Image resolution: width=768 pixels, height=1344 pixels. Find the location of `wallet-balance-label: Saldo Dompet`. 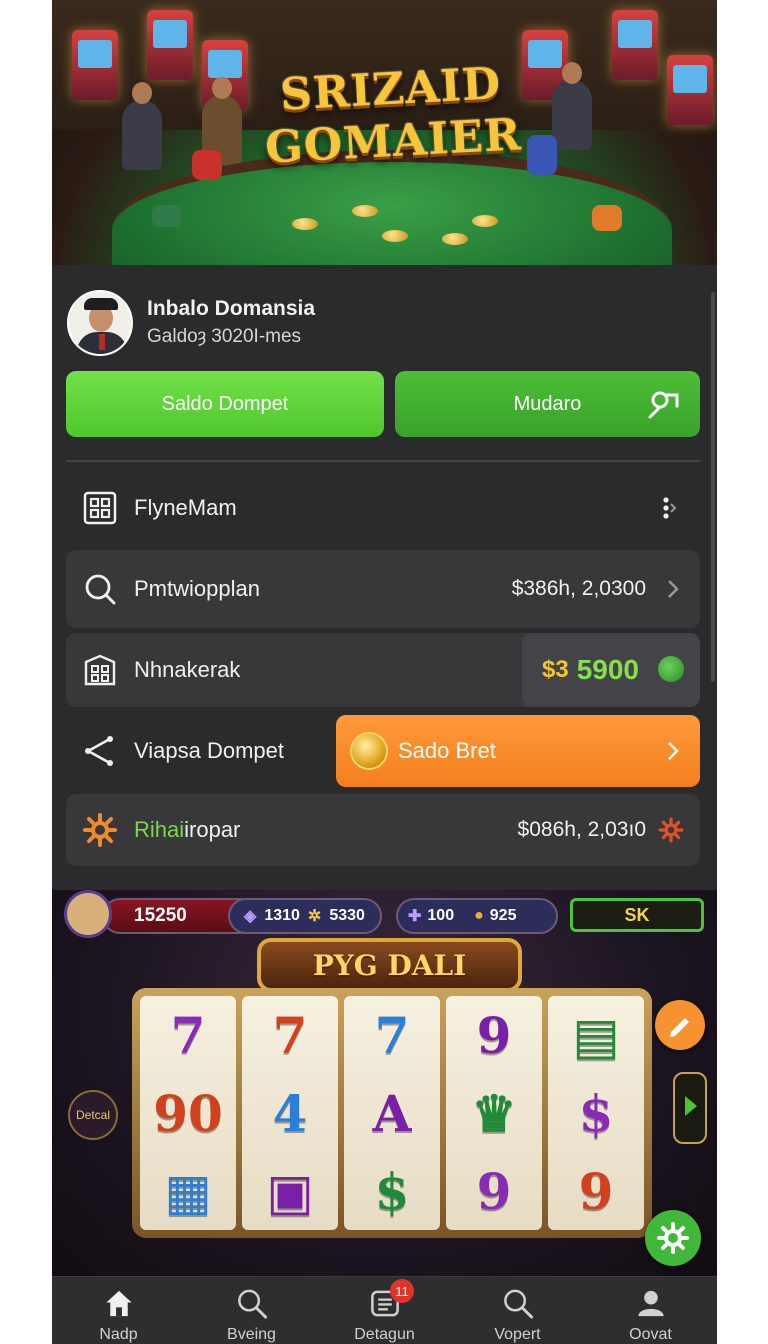

wallet-balance-label: Saldo Dompet is located at coordinates (225, 403).